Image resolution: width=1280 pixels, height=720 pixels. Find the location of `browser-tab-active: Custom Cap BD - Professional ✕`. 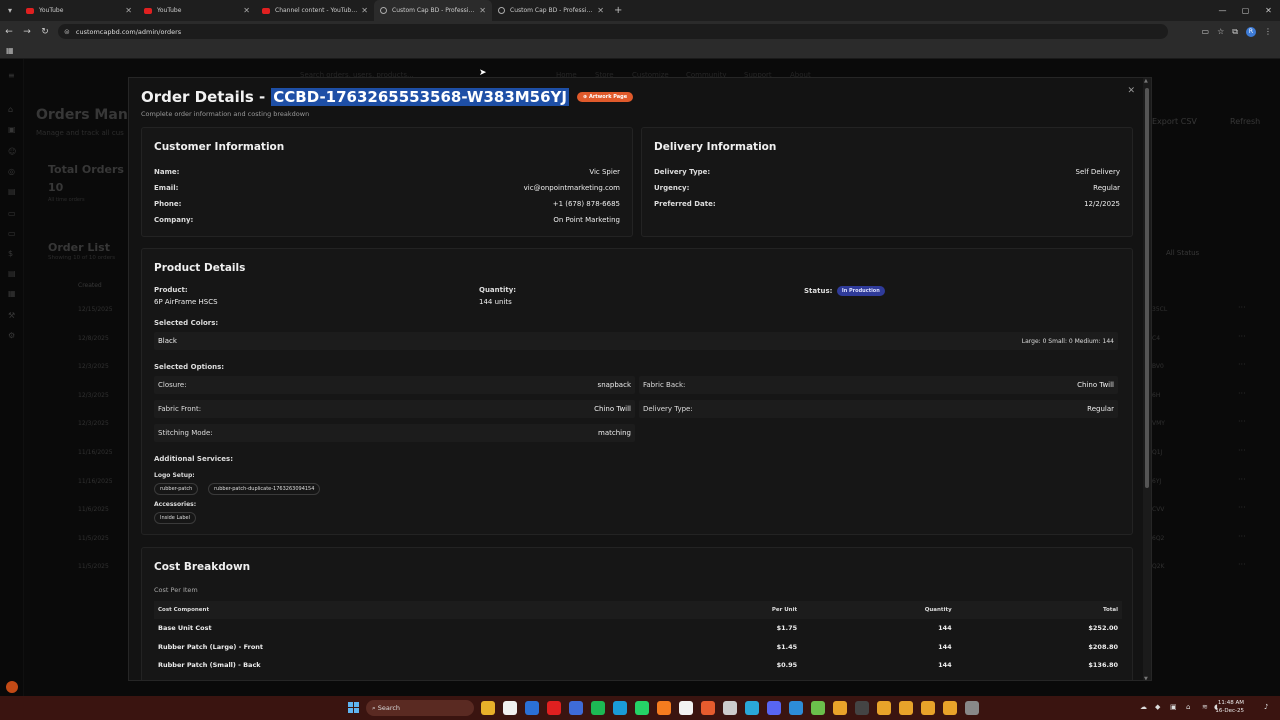

browser-tab-active: Custom Cap BD - Professional ✕ is located at coordinates (433, 10).